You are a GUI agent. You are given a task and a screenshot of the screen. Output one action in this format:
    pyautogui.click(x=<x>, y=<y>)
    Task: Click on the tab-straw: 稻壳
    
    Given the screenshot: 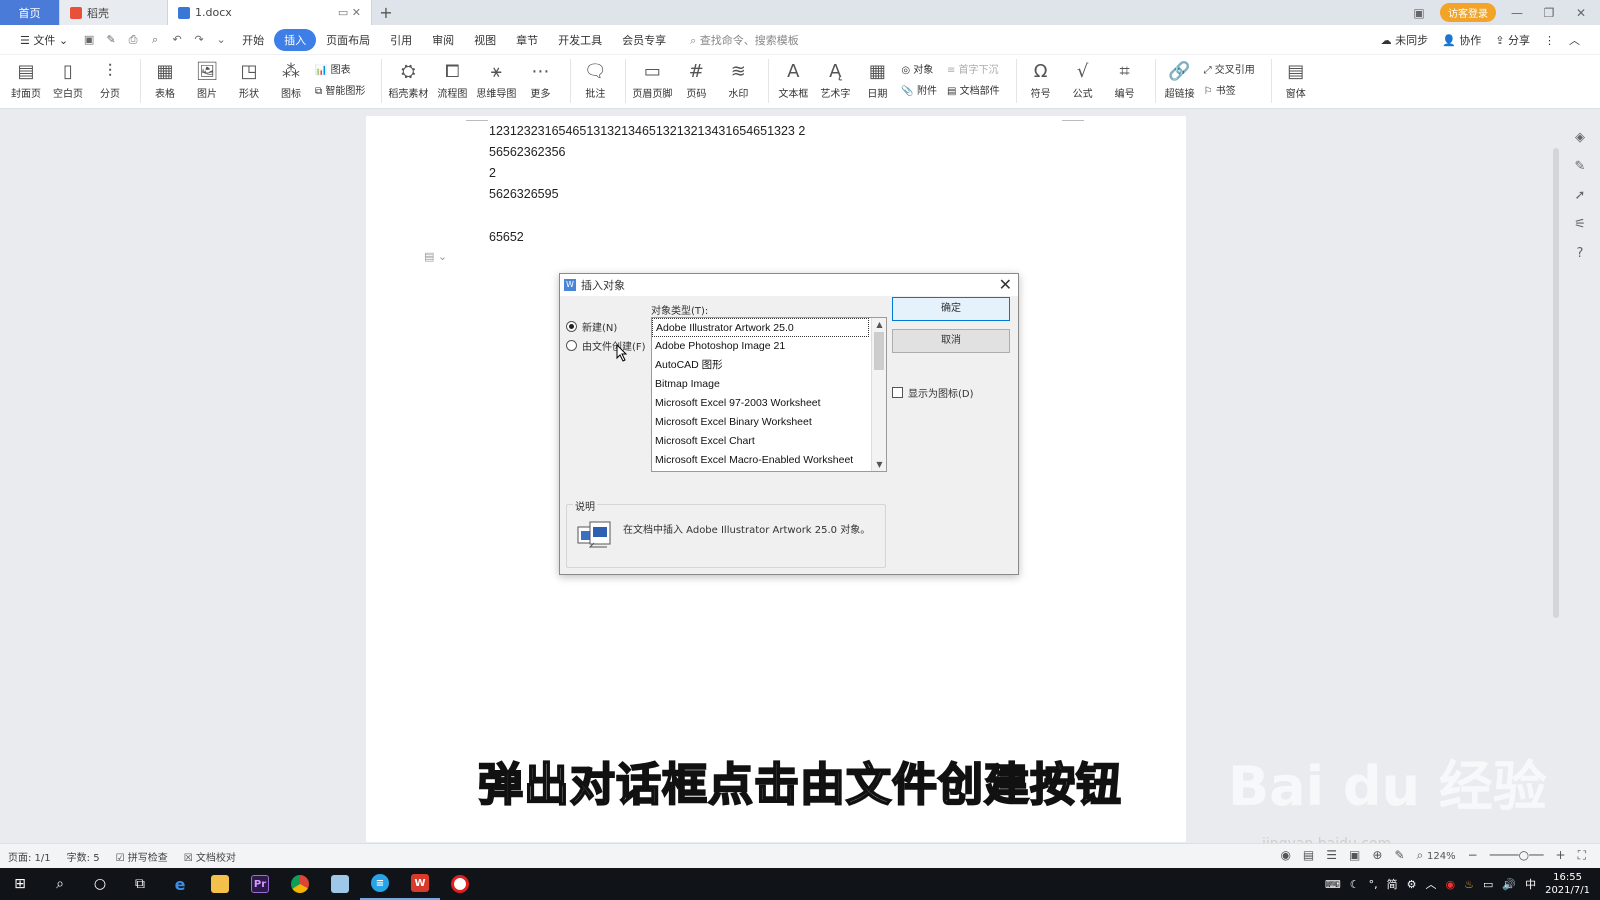 What is the action you would take?
    pyautogui.click(x=114, y=12)
    